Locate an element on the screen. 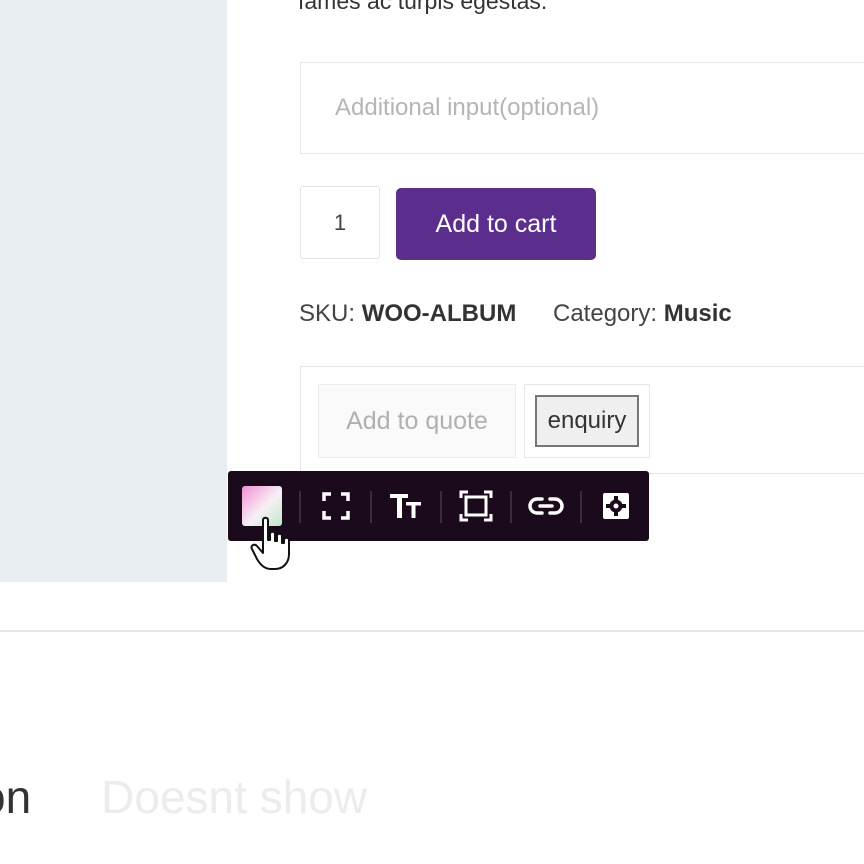 This screenshot has width=864, height=864. fullscreen-button is located at coordinates (336, 506).